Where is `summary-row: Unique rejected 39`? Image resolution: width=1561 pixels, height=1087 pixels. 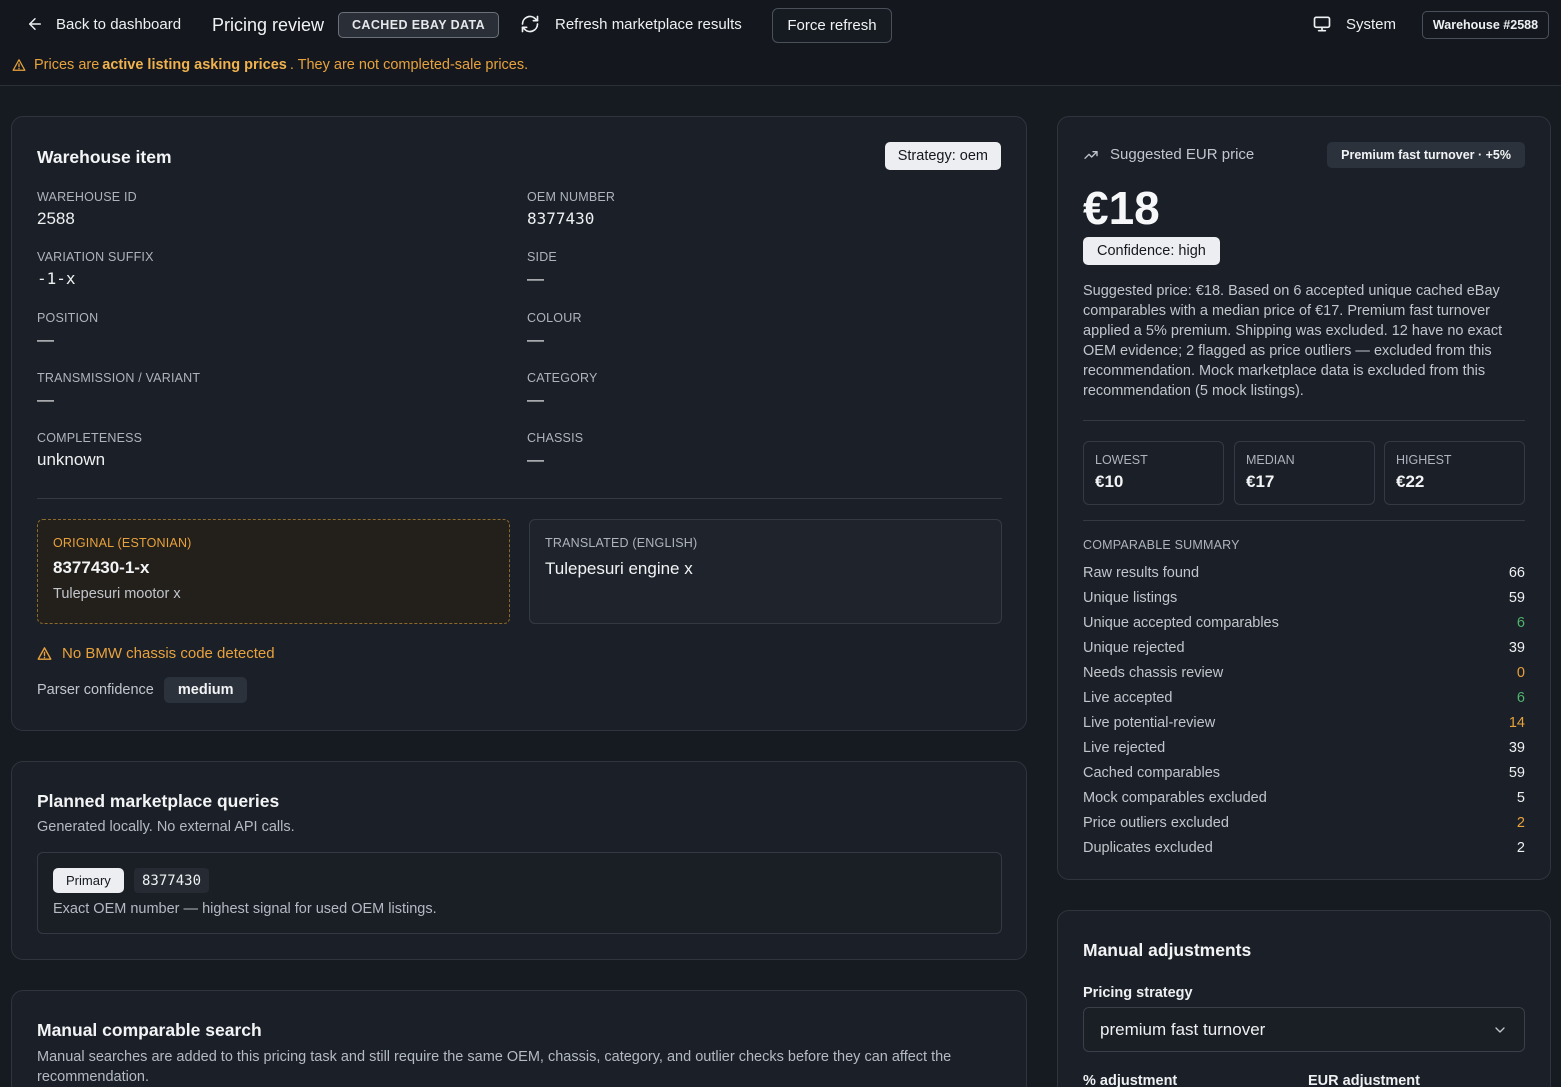 summary-row: Unique rejected 39 is located at coordinates (1304, 647).